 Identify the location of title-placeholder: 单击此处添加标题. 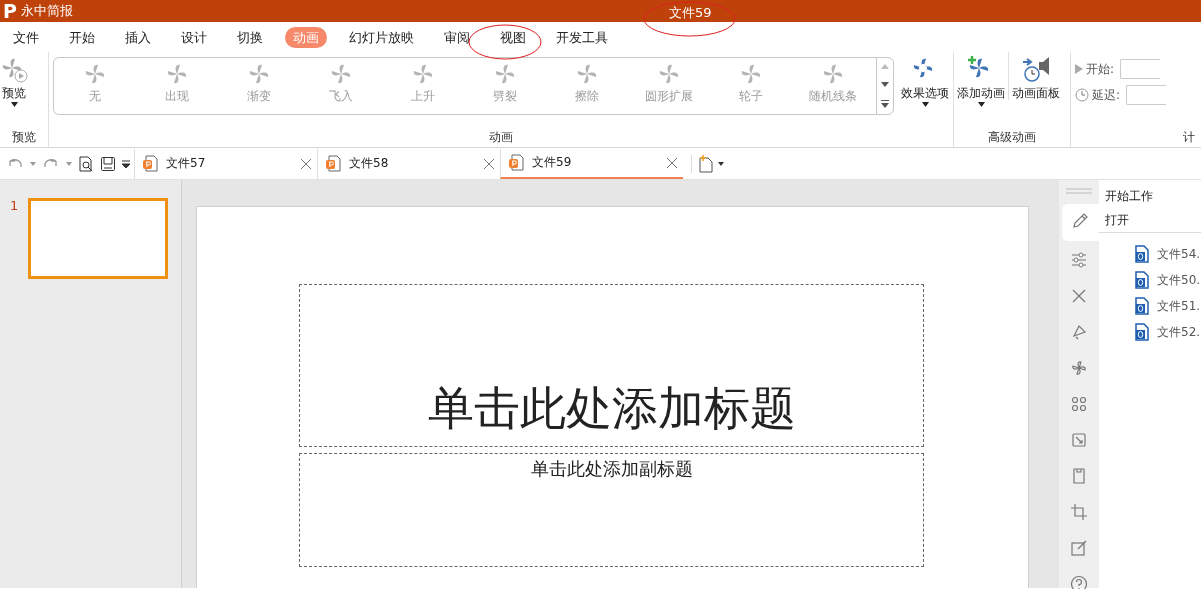
(611, 365).